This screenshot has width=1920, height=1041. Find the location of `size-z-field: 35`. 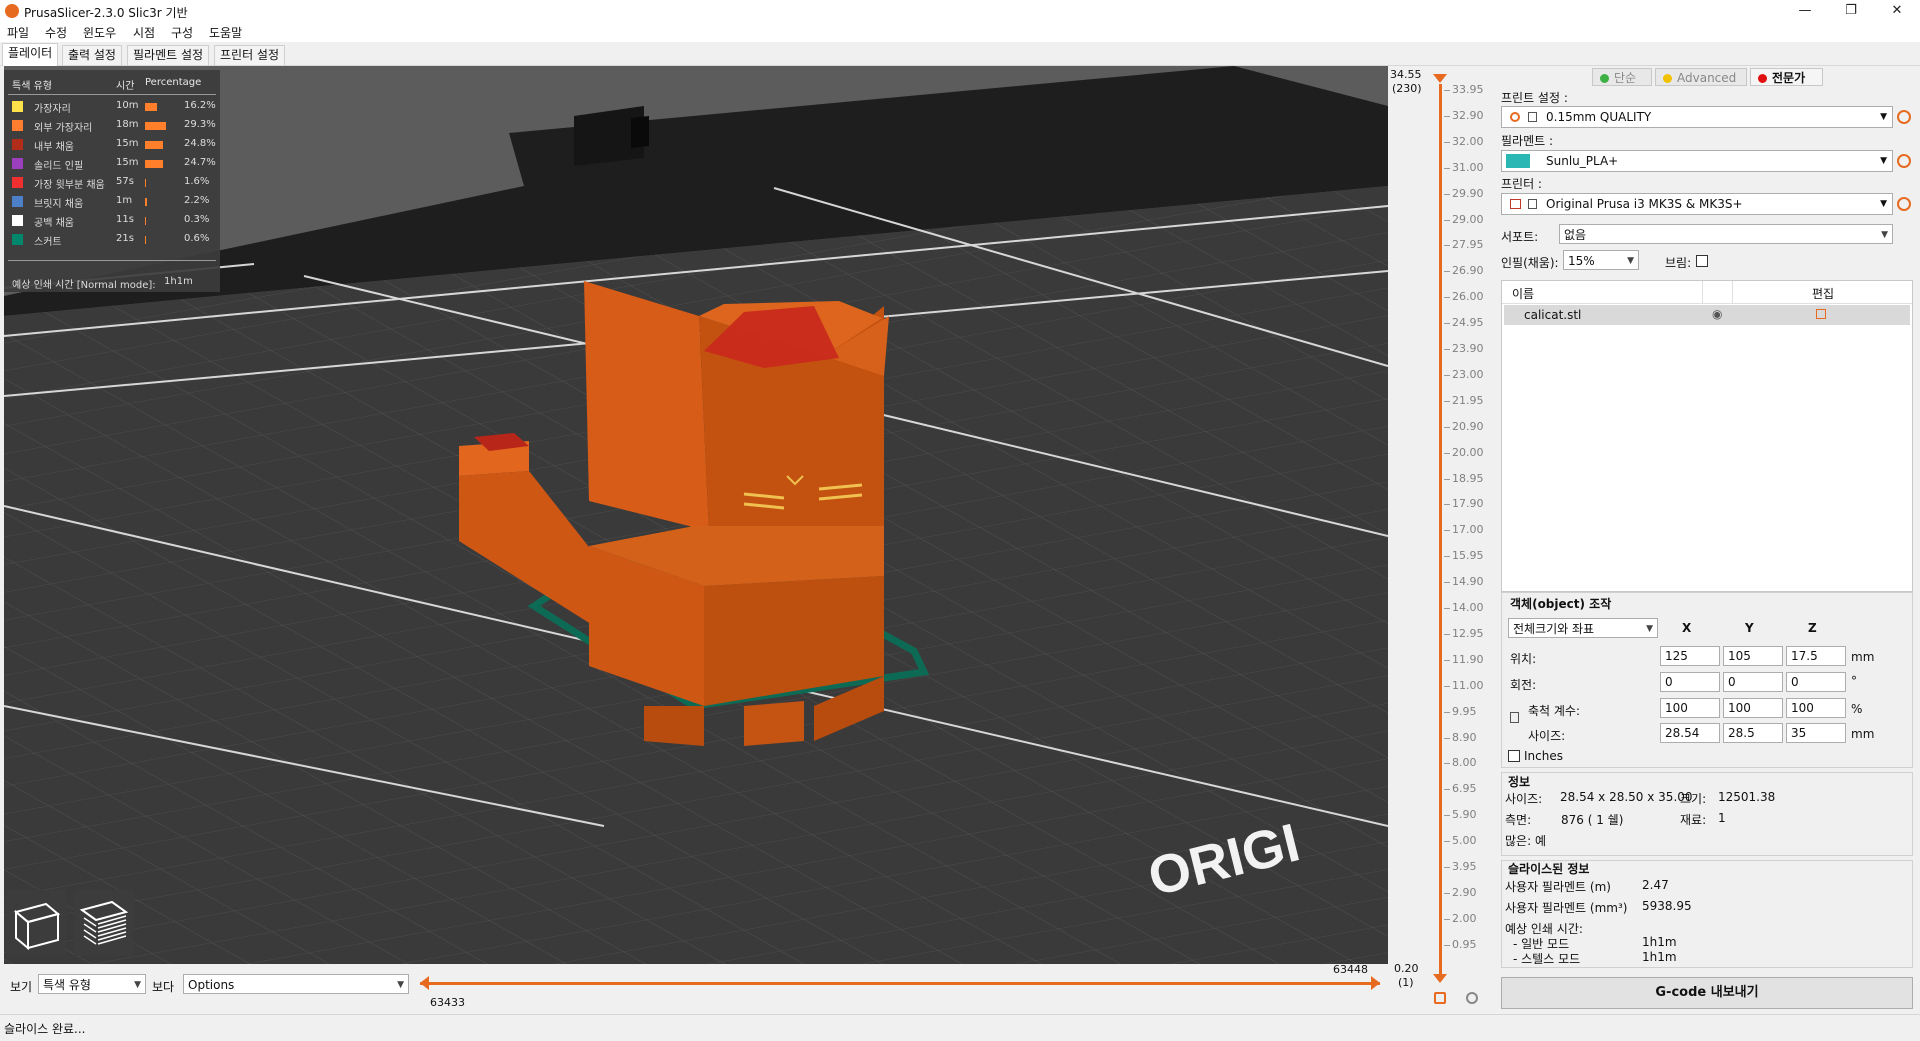

size-z-field: 35 is located at coordinates (1816, 733).